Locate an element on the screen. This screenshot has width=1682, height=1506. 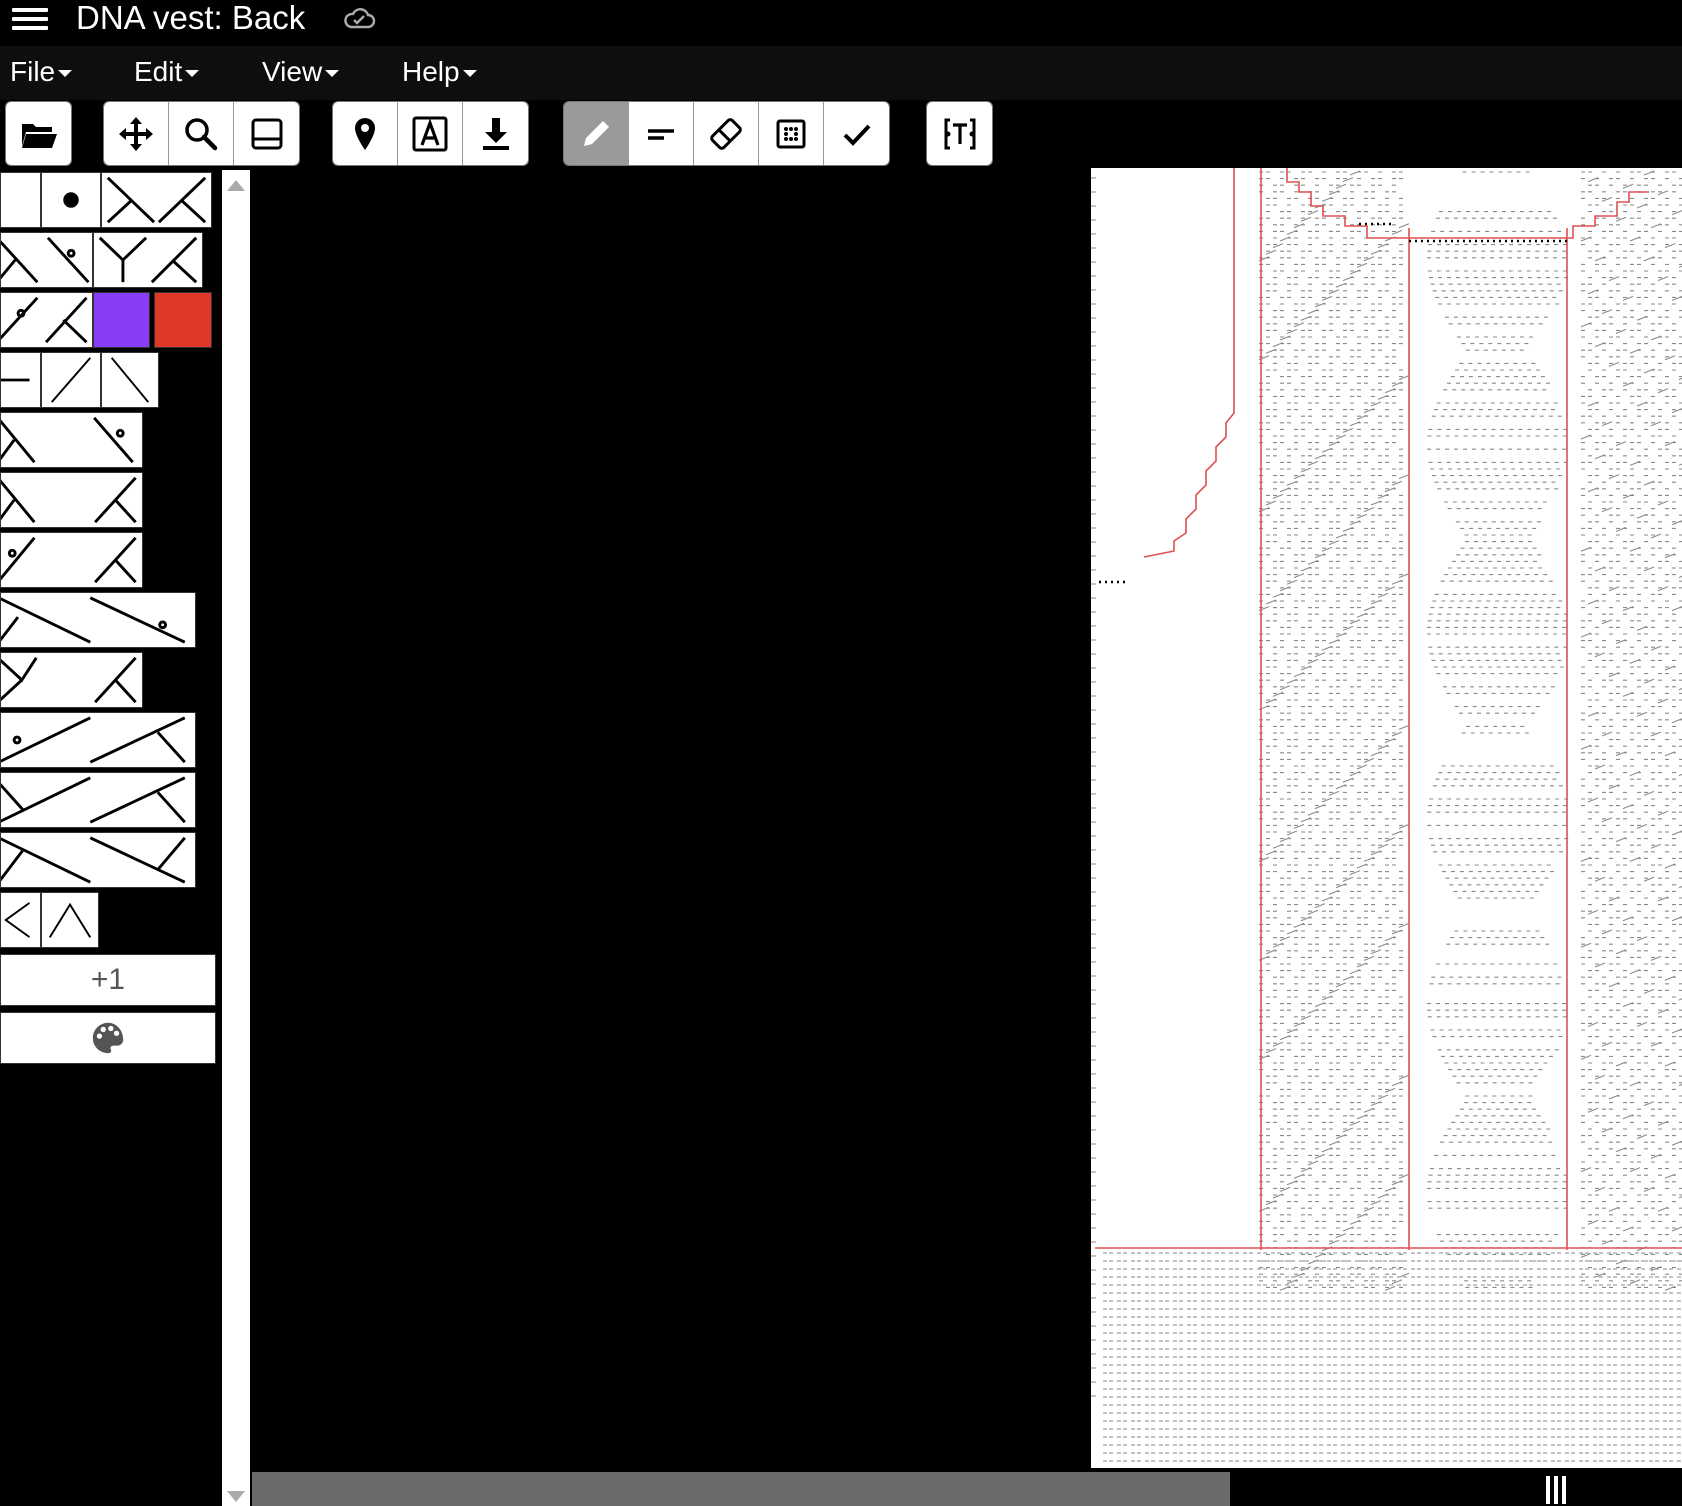
toolbar is located at coordinates (841, 134).